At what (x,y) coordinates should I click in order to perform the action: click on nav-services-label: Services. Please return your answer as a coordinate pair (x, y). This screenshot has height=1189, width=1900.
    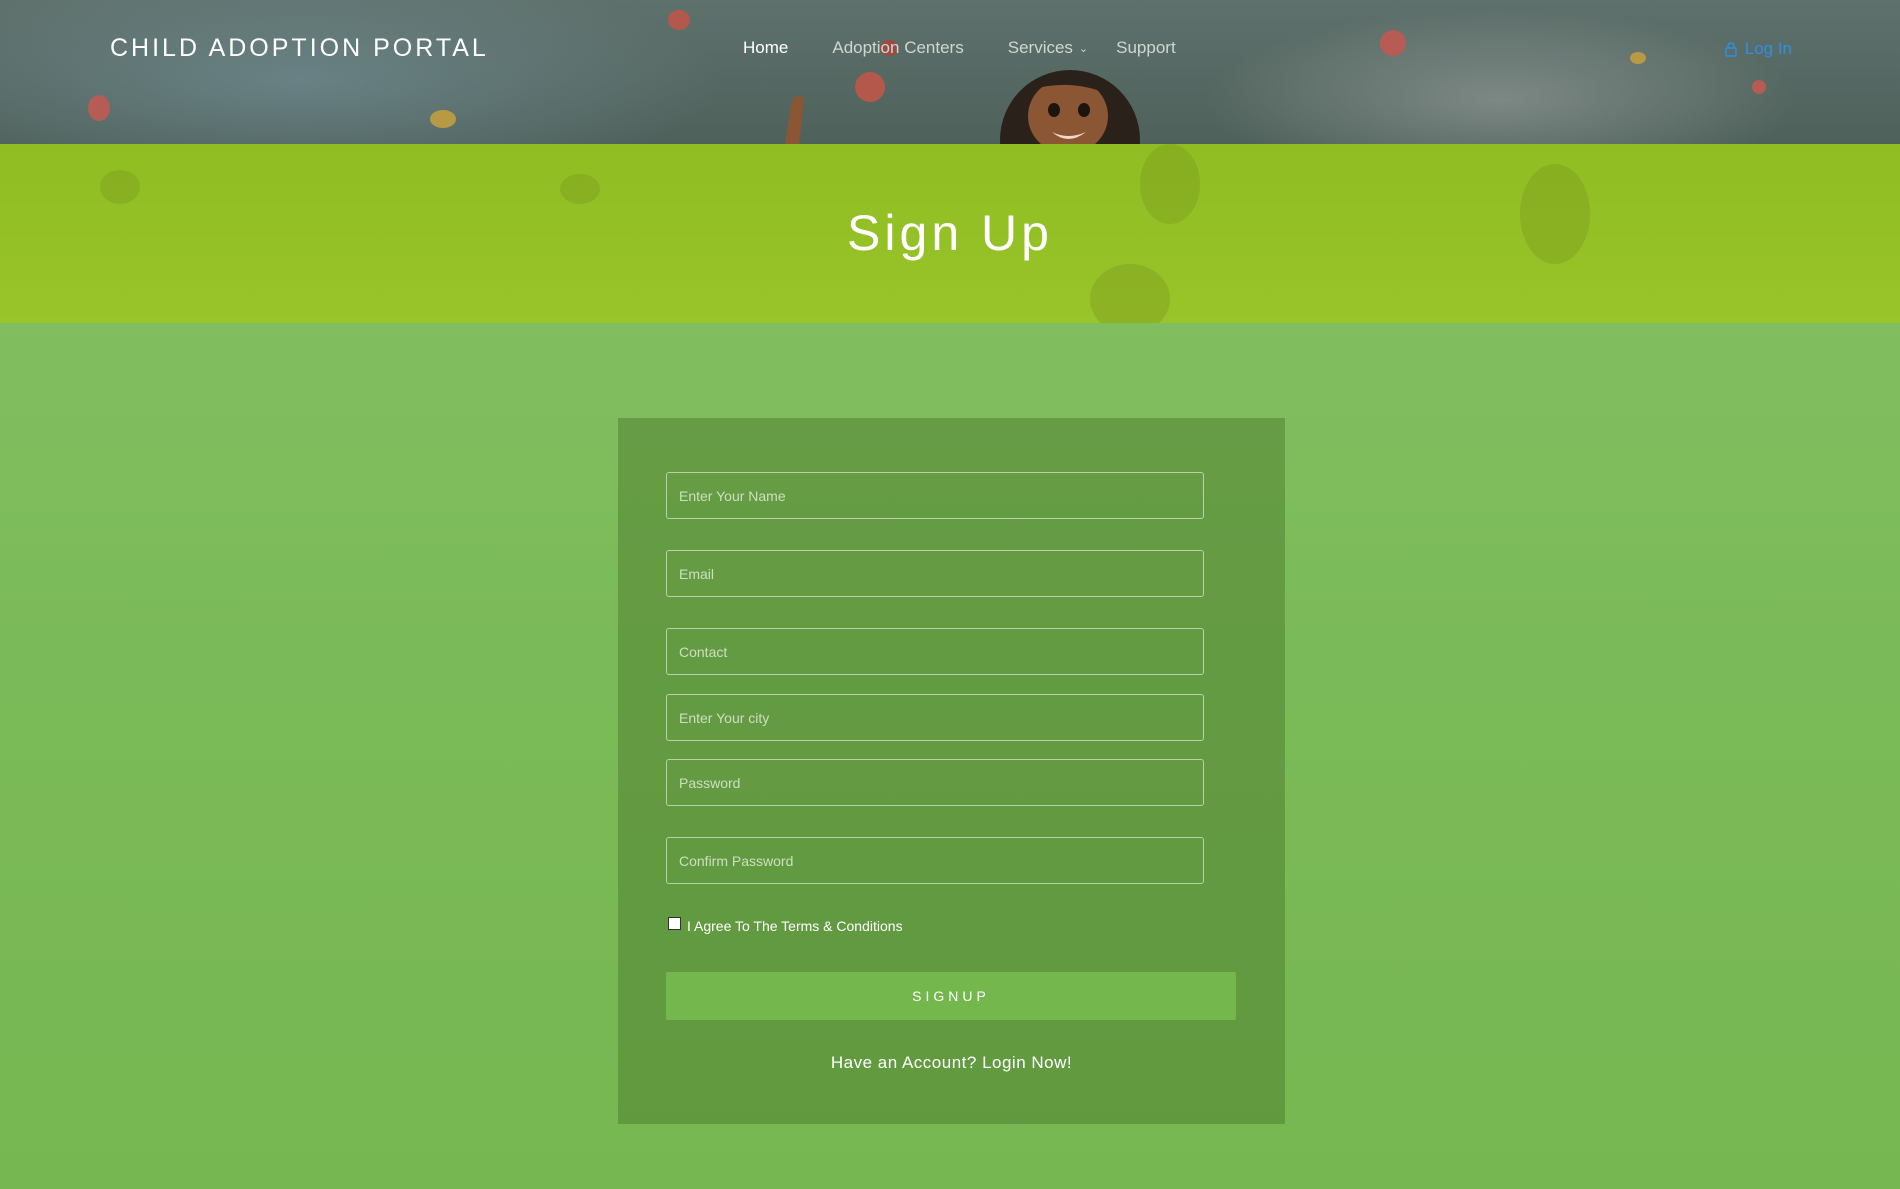
    Looking at the image, I should click on (1040, 47).